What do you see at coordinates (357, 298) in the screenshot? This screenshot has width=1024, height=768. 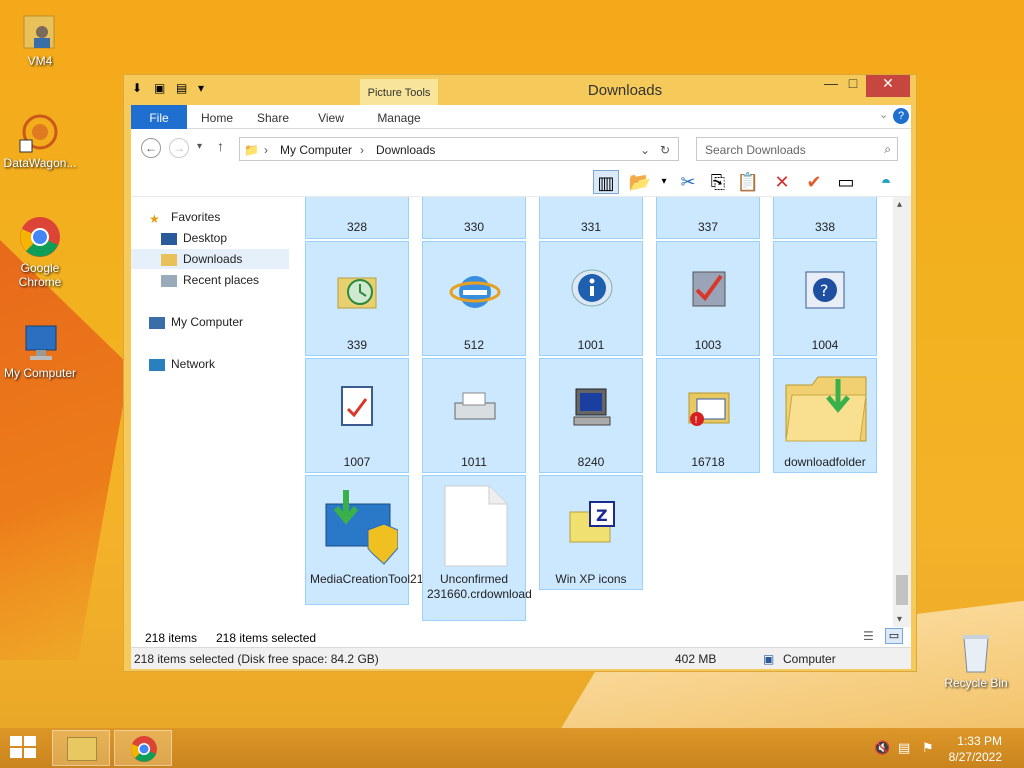 I see `file-tile: 339` at bounding box center [357, 298].